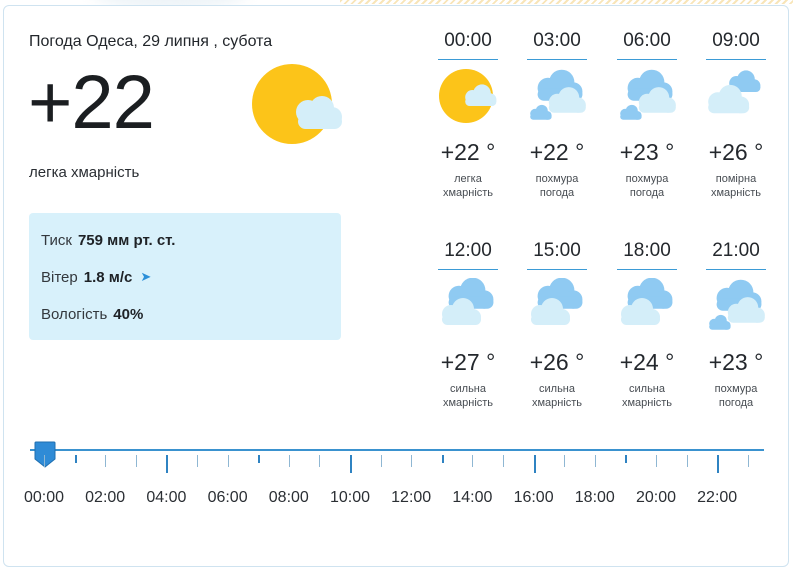  I want to click on forecast-hour-2100: 21:00 +23 ° похмура погода, so click(736, 324).